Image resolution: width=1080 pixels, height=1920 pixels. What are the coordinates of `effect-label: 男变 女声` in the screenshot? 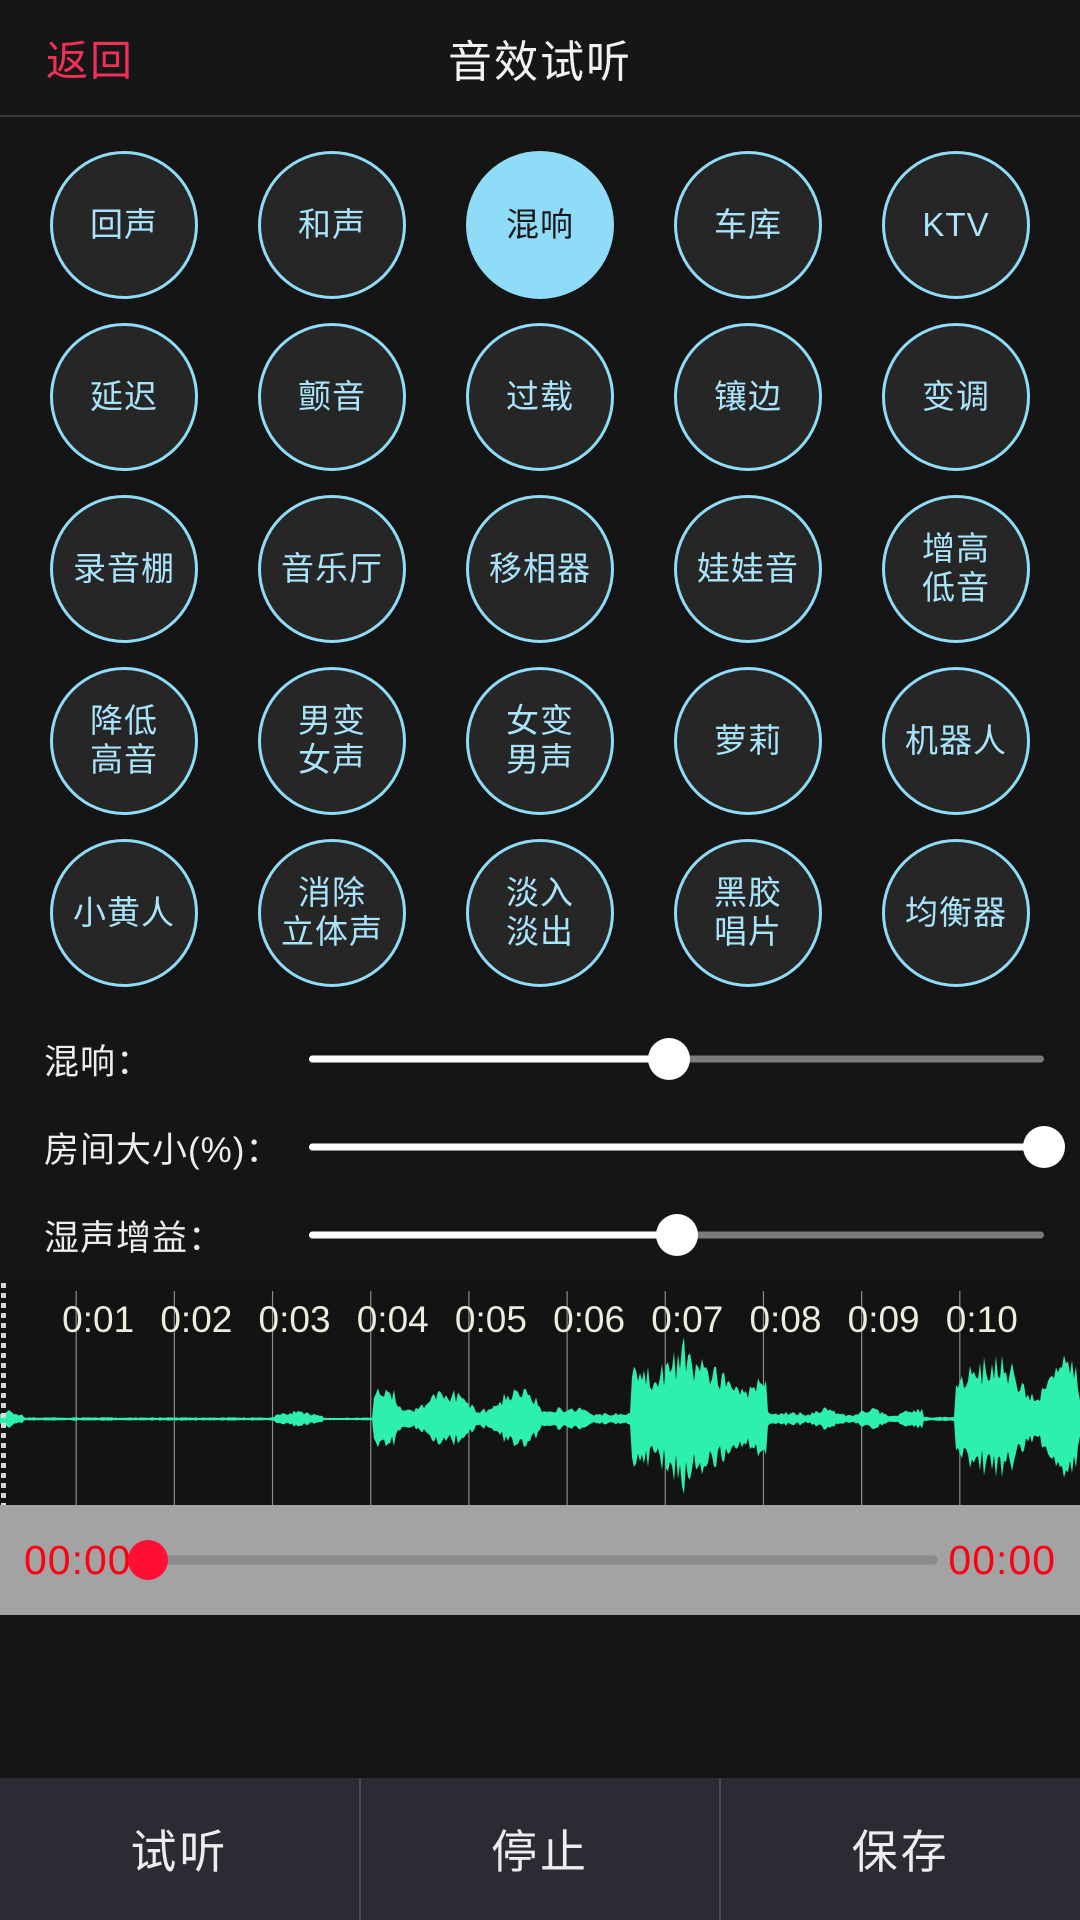 It's located at (332, 740).